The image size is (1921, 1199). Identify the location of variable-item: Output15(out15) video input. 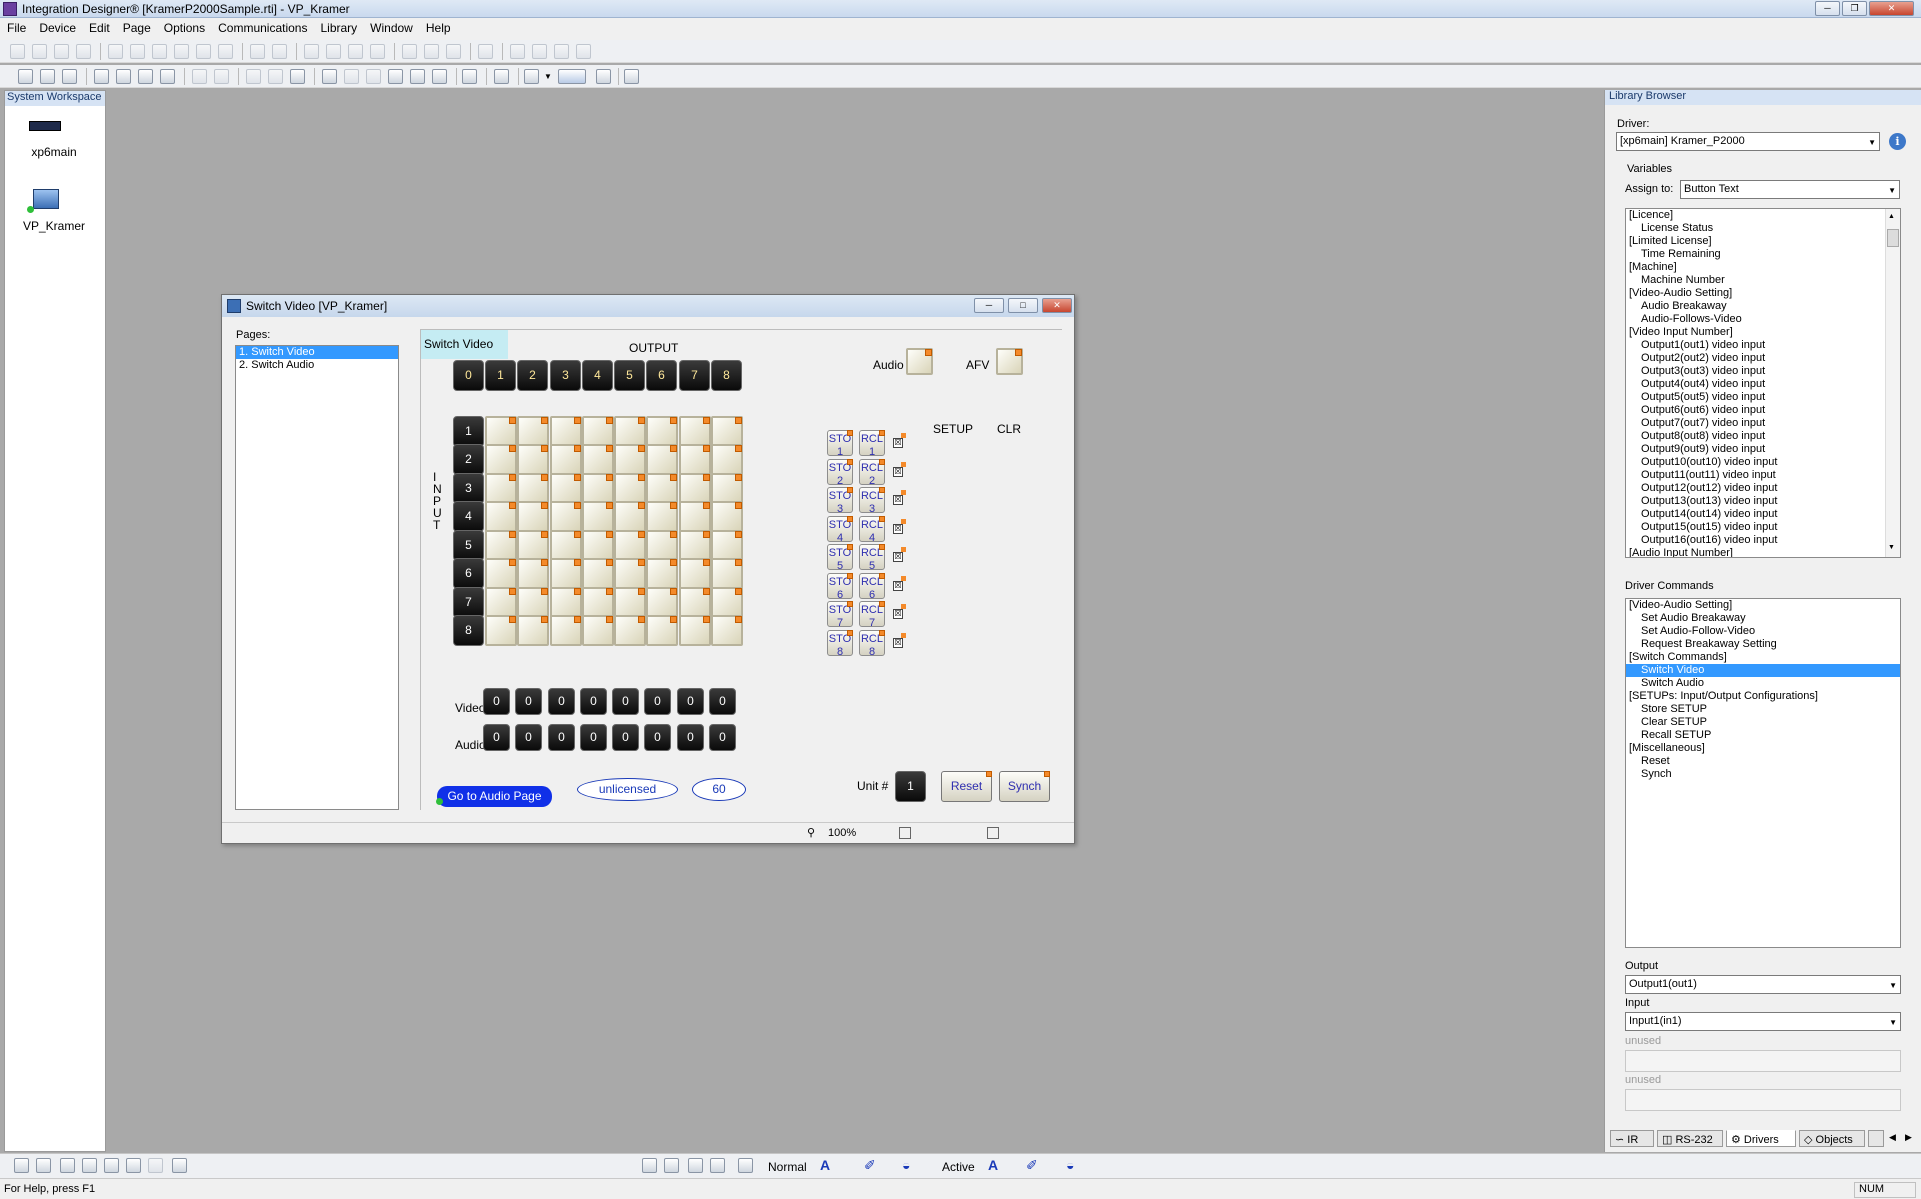
(1763, 527).